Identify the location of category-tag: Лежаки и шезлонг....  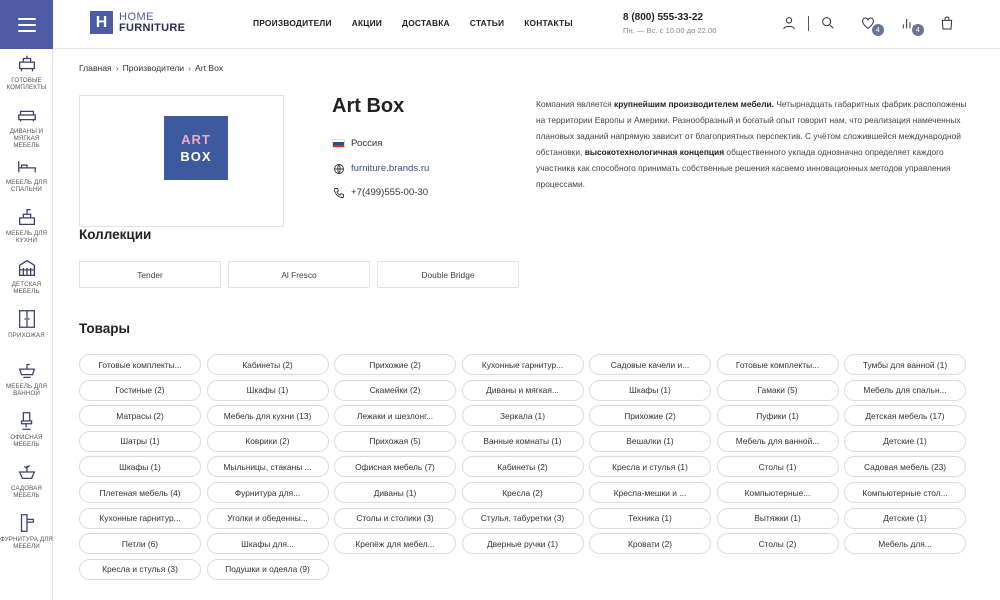
(395, 416).